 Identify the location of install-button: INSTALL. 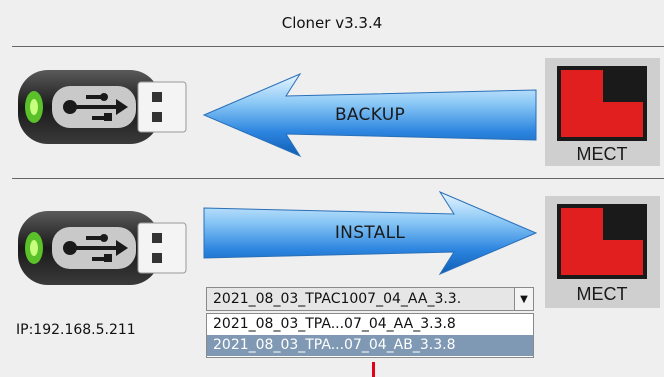
(370, 233).